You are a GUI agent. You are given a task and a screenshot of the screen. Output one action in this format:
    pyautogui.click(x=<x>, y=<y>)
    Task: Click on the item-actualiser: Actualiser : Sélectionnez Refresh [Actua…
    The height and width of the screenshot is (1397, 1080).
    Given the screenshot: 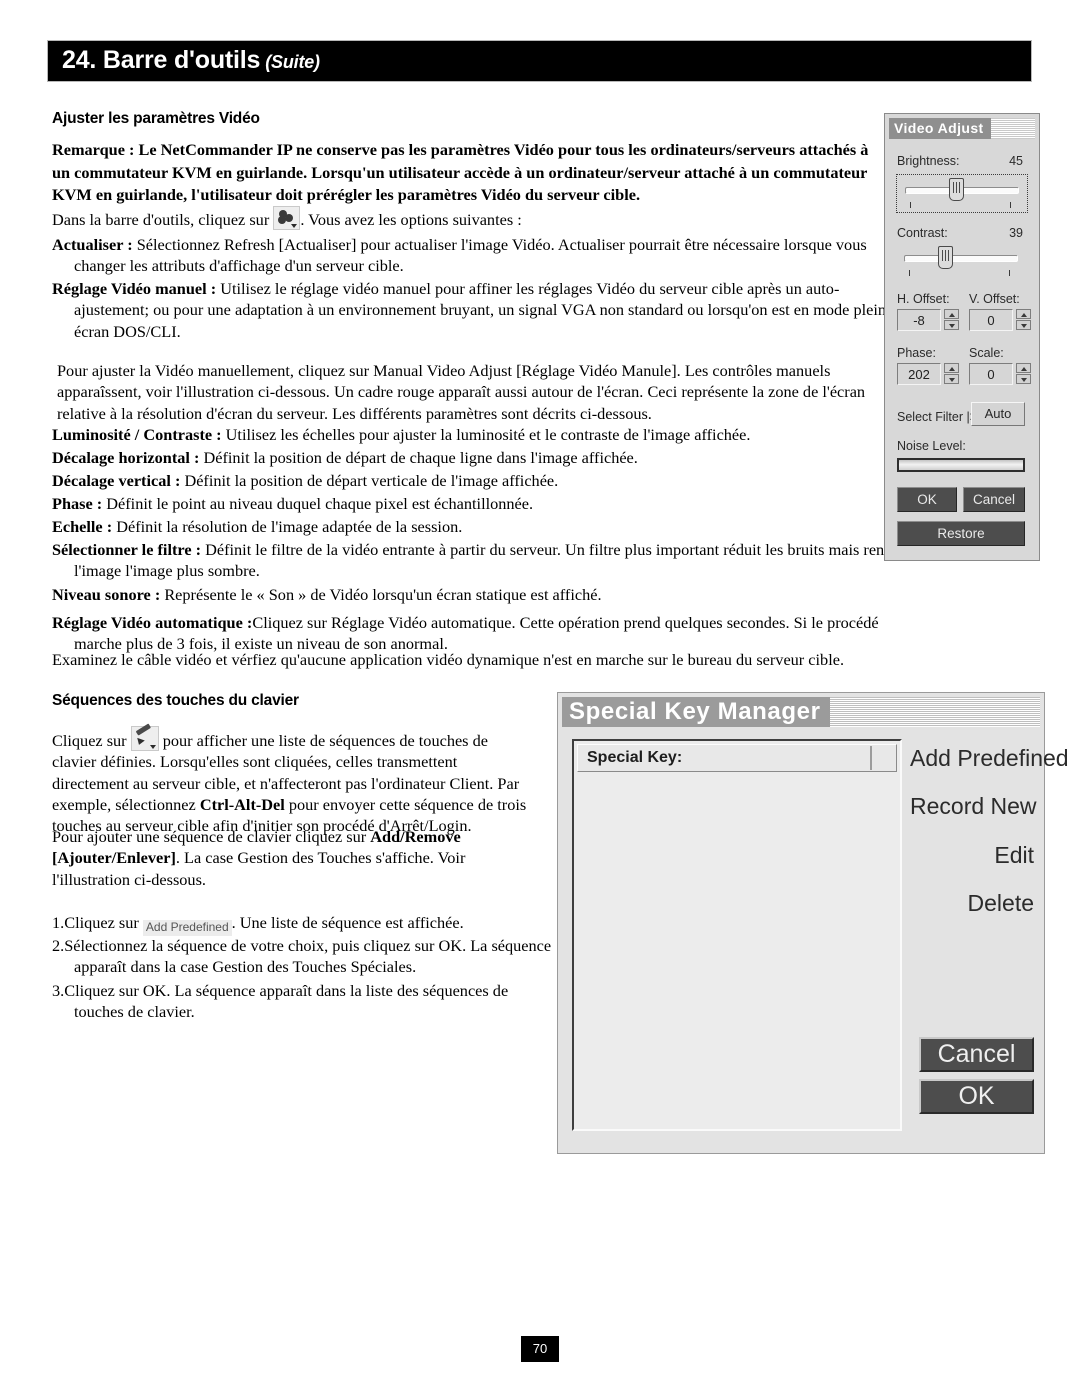 What is the action you would take?
    pyautogui.click(x=473, y=255)
    